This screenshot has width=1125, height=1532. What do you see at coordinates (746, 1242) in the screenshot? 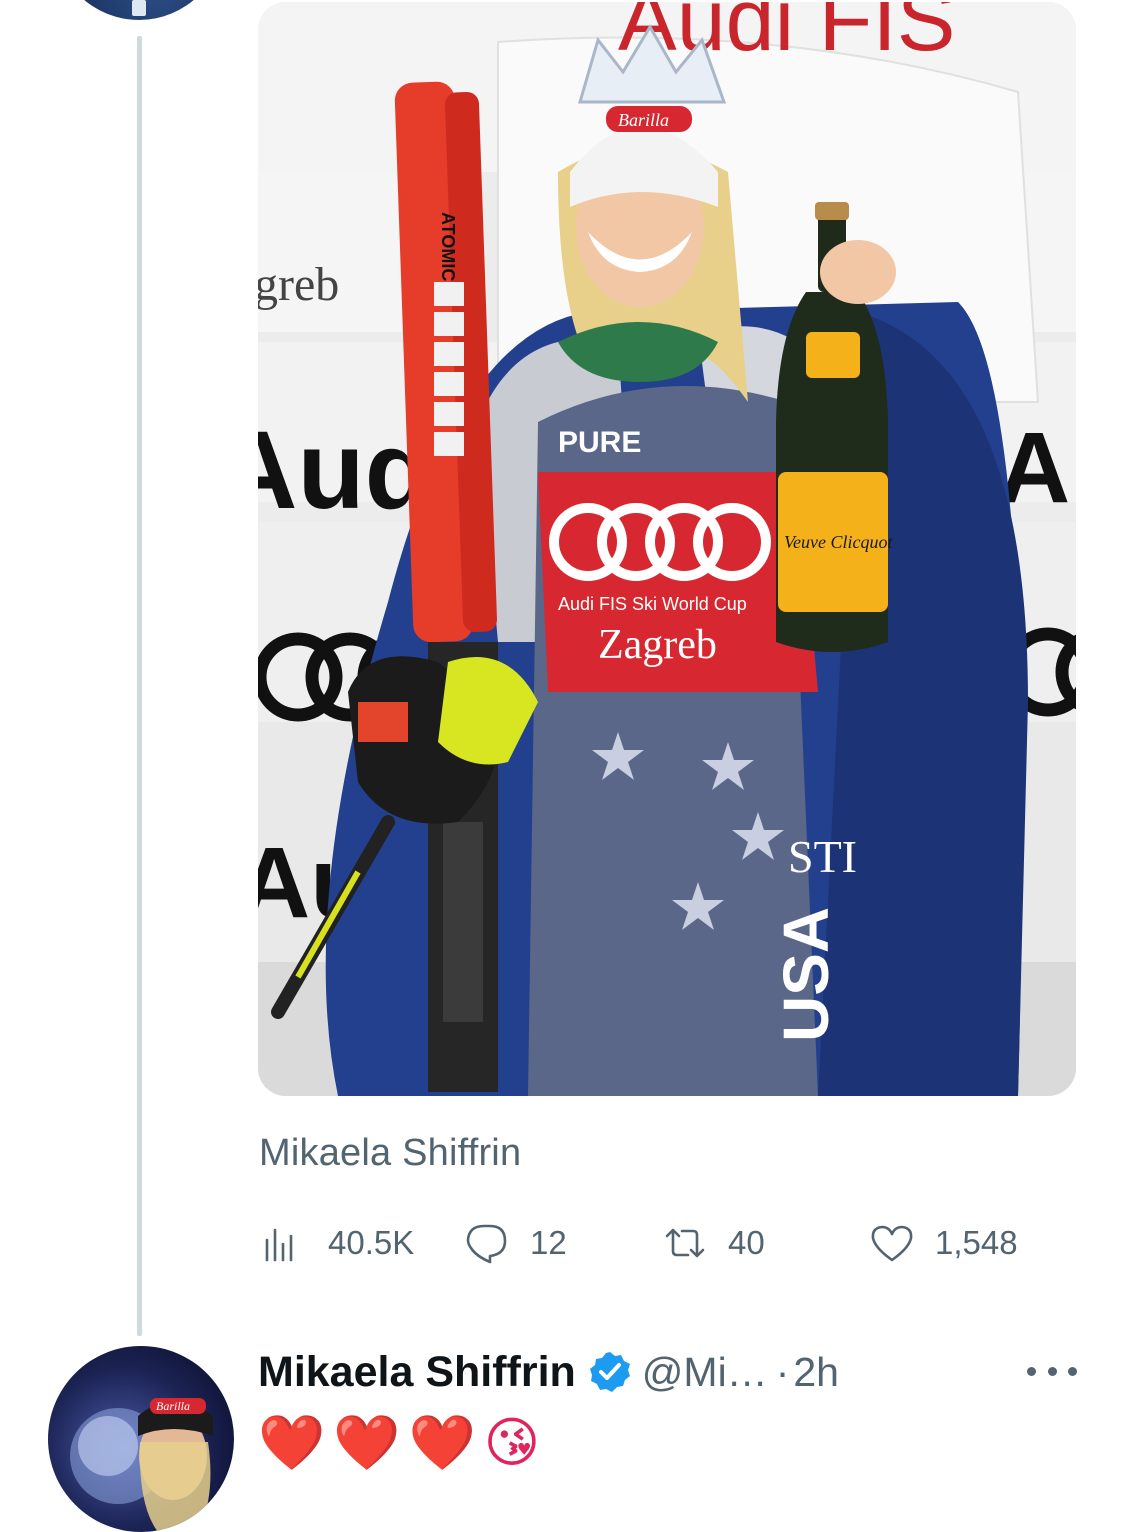
I see `retweet-count: 40` at bounding box center [746, 1242].